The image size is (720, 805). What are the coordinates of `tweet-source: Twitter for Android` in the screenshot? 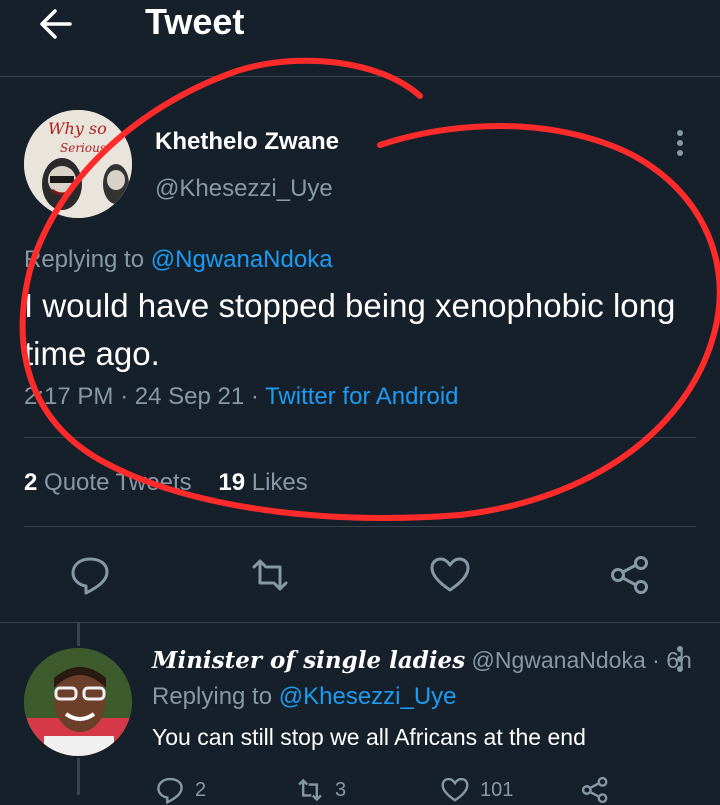 It's located at (361, 396).